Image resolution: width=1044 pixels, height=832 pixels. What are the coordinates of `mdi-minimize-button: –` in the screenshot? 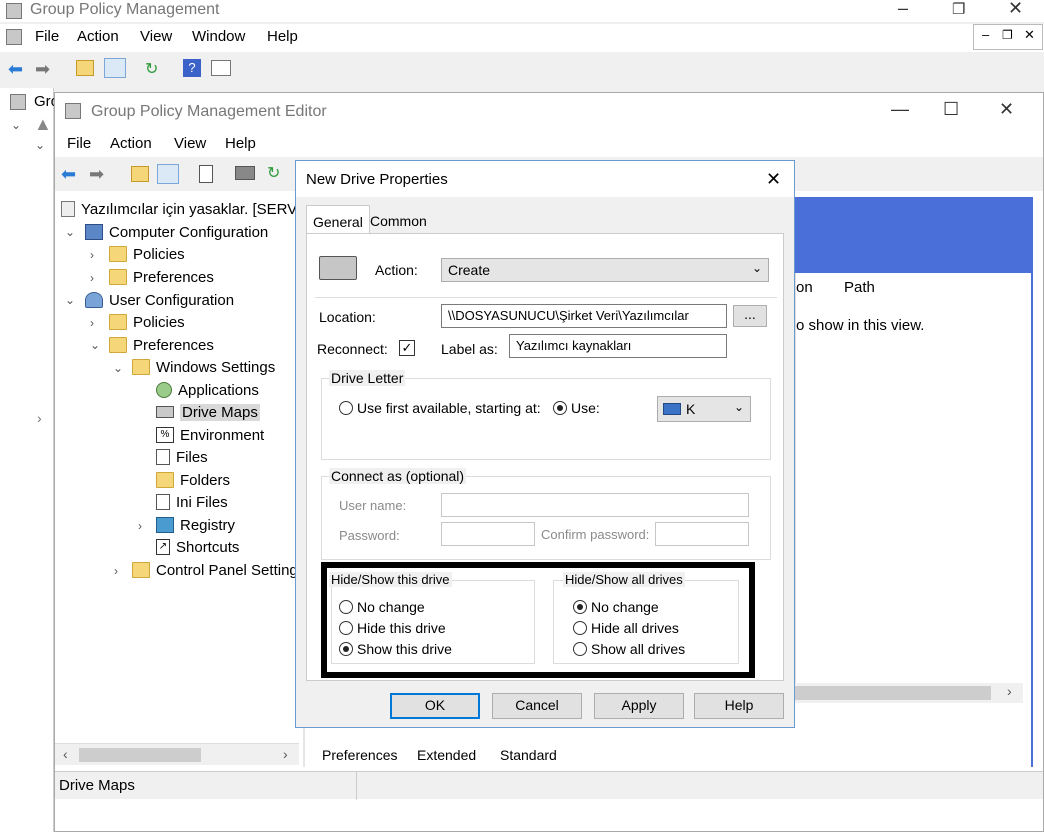 It's located at (985, 34).